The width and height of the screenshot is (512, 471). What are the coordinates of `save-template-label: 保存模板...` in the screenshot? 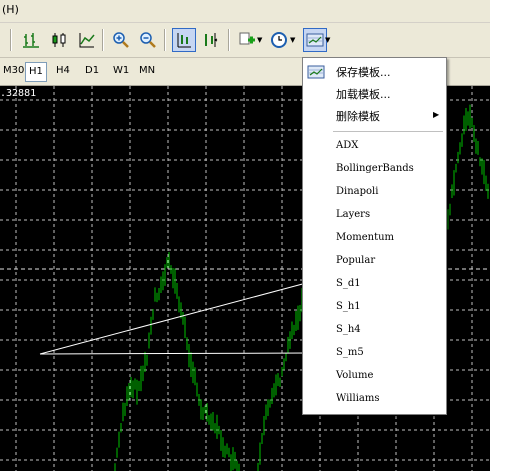 It's located at (363, 72).